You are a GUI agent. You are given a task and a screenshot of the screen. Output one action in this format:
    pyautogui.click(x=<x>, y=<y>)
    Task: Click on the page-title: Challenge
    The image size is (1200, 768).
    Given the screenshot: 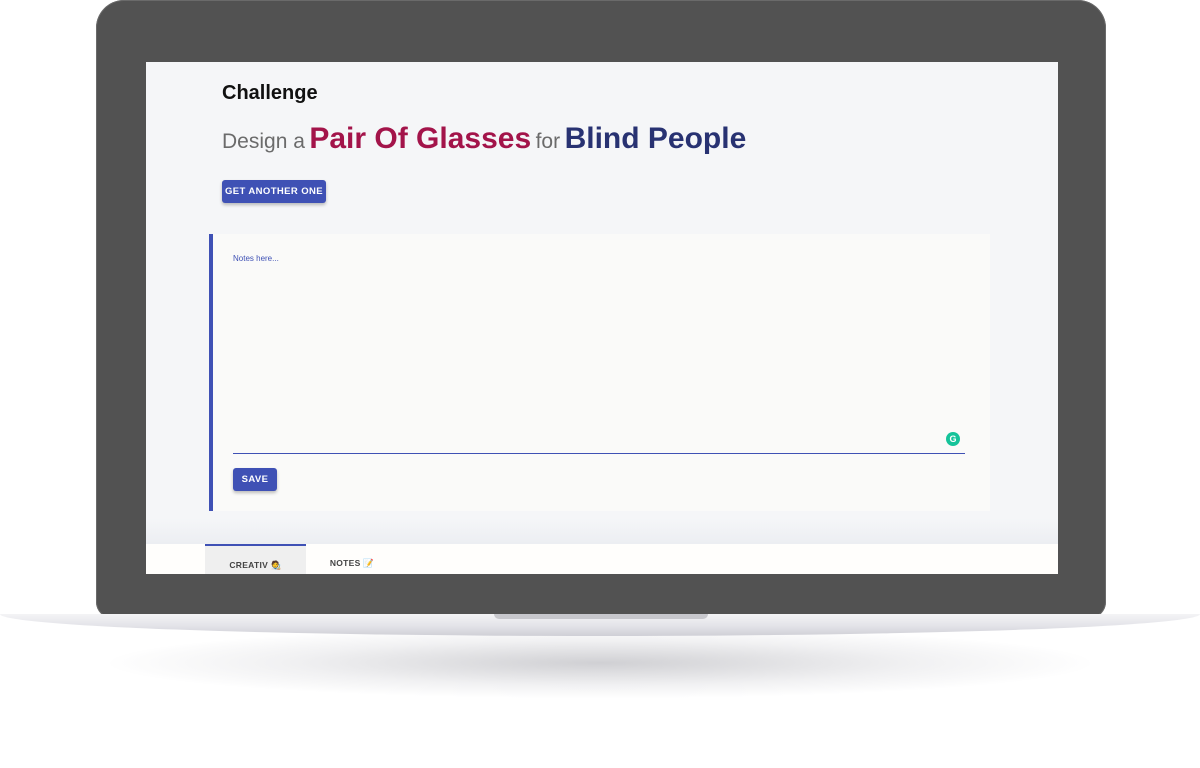 What is the action you would take?
    pyautogui.click(x=270, y=93)
    